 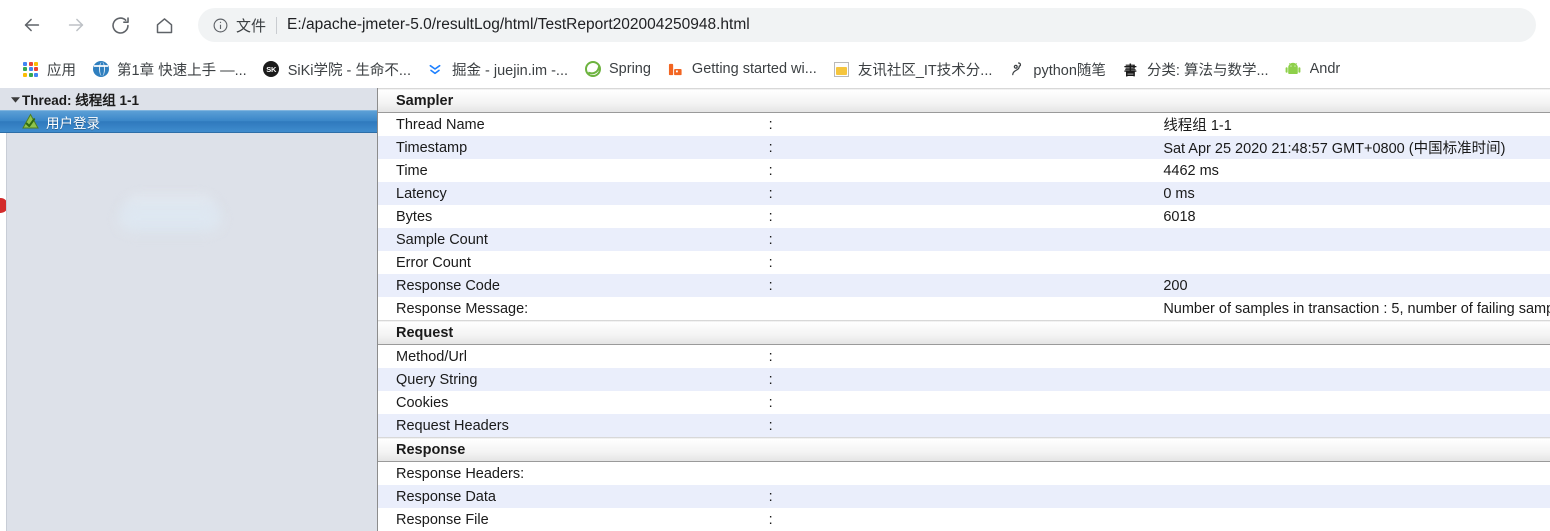 I want to click on detail-row-colon, so click(x=964, y=473).